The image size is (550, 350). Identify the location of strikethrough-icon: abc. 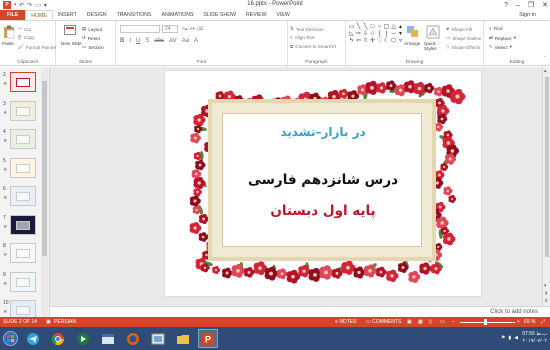
(159, 41).